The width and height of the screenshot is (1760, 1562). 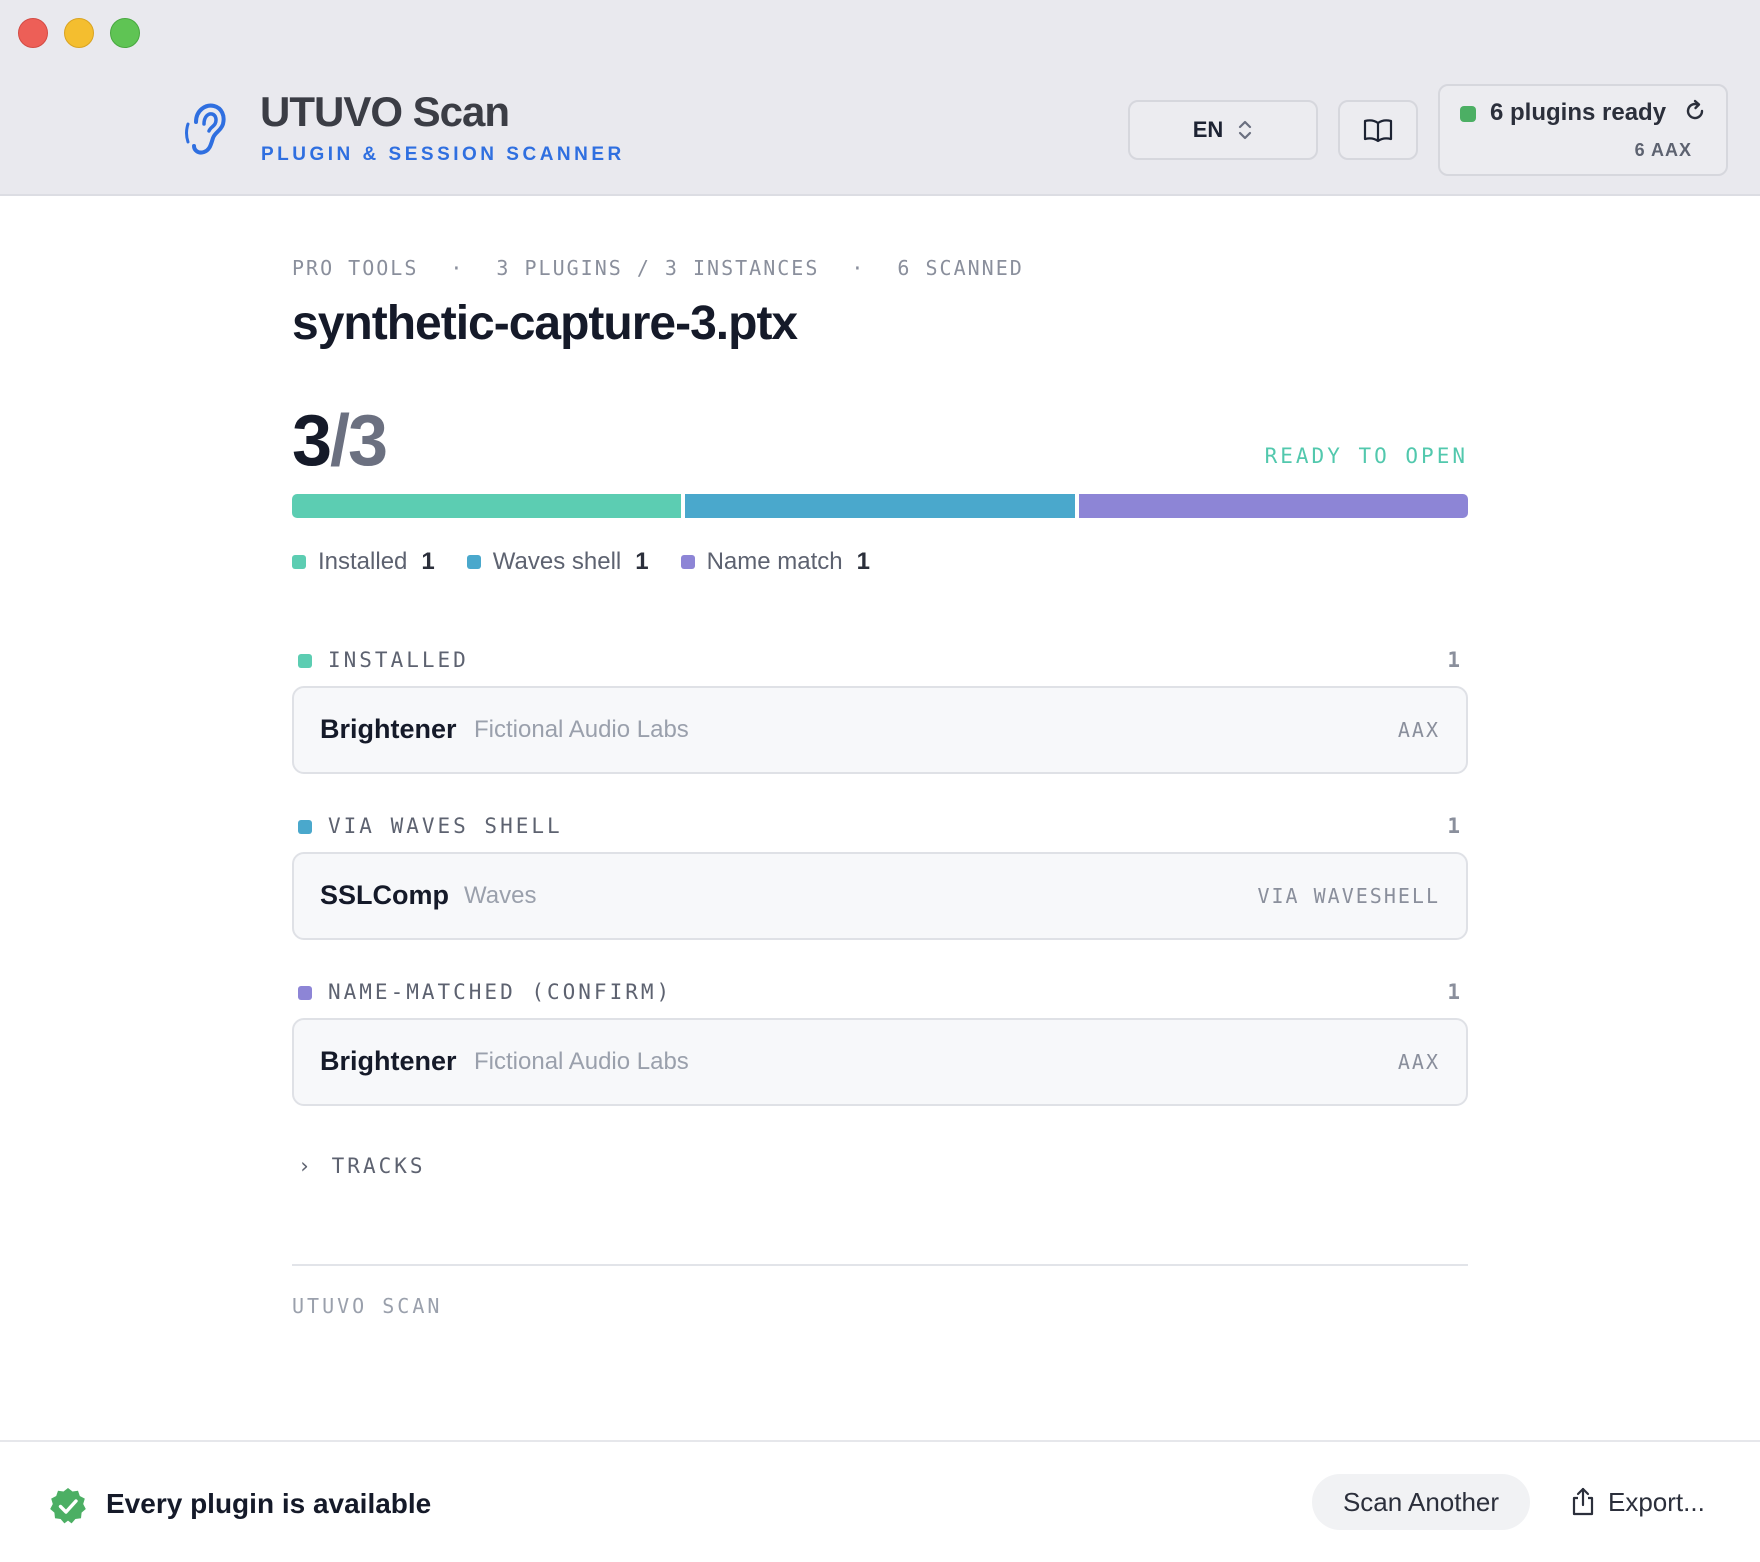 What do you see at coordinates (385, 111) in the screenshot?
I see `app-title: UTUVO Scan` at bounding box center [385, 111].